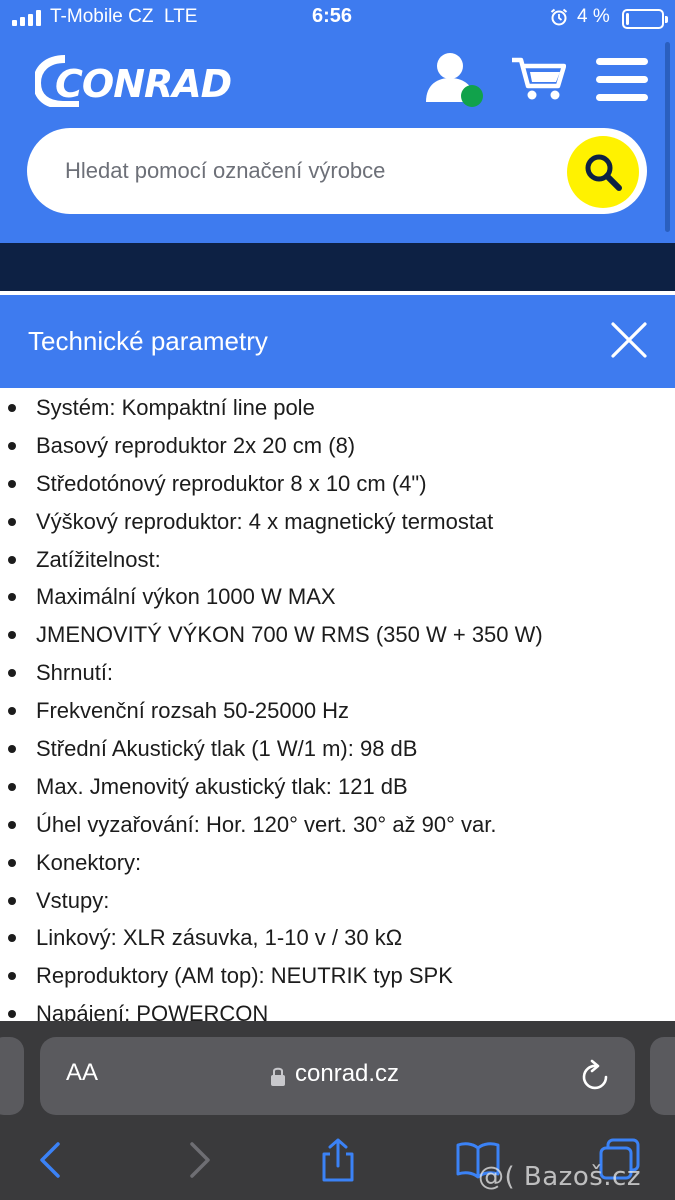  I want to click on search-icon, so click(603, 172).